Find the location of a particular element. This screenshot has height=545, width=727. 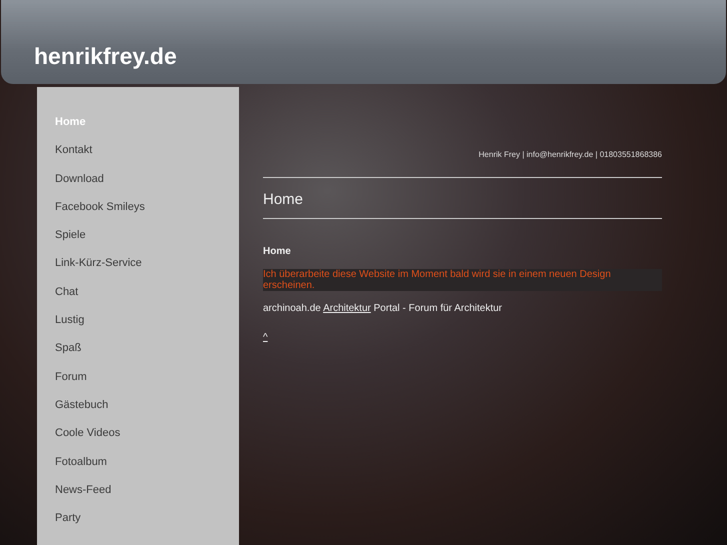

nav-link: Spaß is located at coordinates (138, 353).